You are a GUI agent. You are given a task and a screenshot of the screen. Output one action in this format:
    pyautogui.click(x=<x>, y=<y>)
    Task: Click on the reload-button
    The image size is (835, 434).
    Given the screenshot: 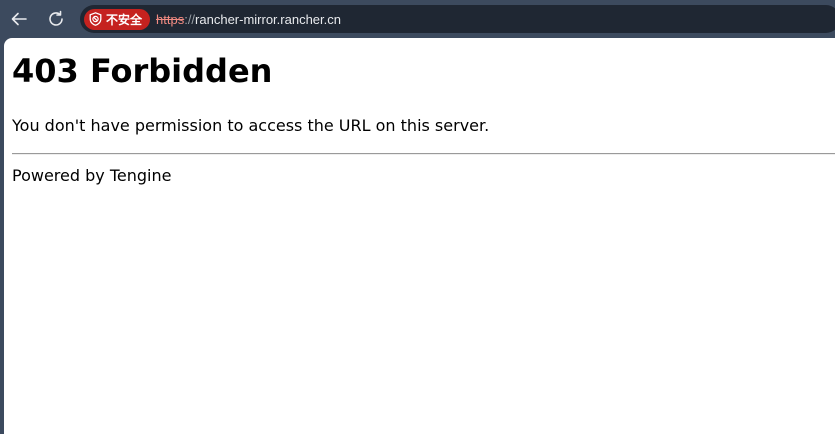 What is the action you would take?
    pyautogui.click(x=56, y=19)
    